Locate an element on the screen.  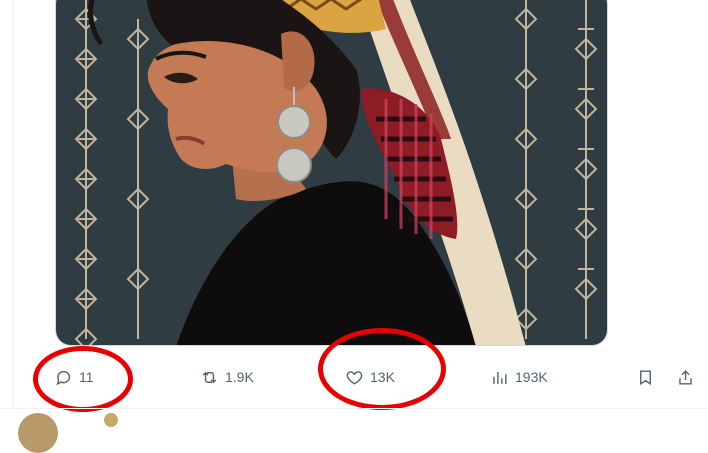
next-tweet-avatar is located at coordinates (38, 433).